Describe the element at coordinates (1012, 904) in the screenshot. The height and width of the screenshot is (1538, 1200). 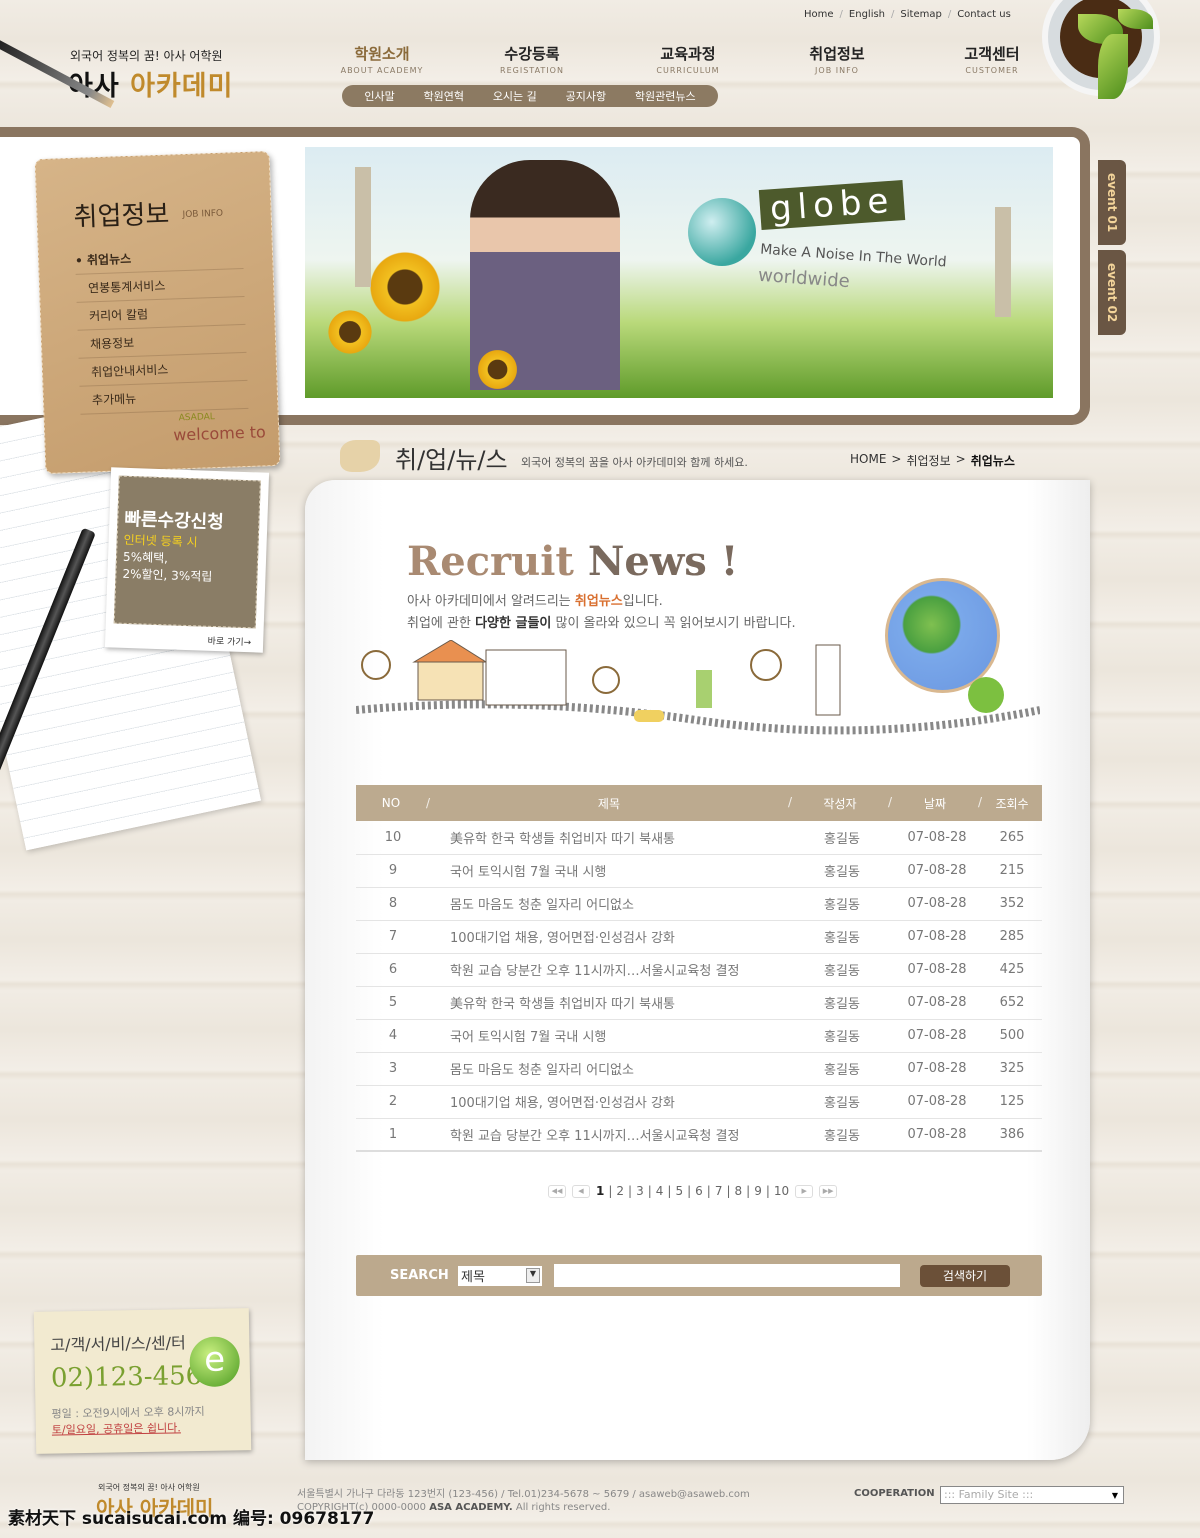
I see `row-views: 352` at that location.